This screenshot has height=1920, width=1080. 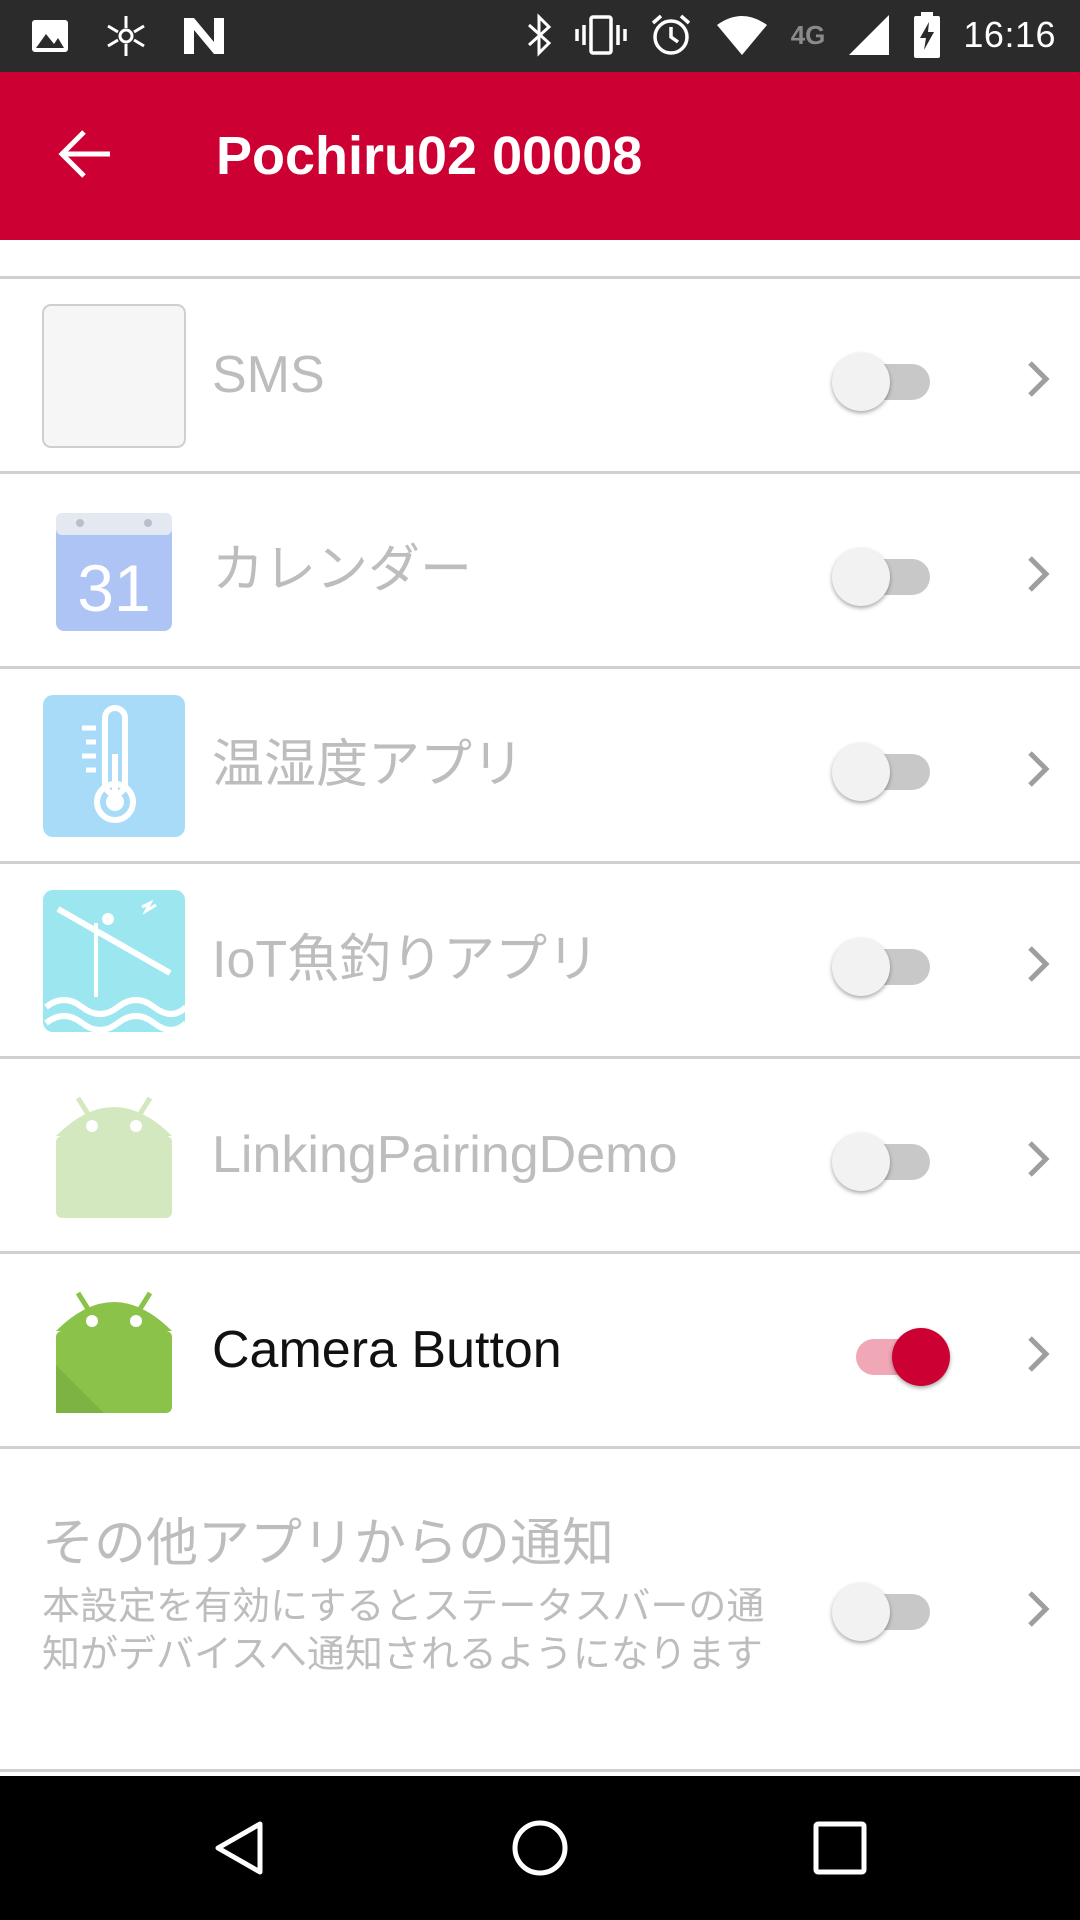 I want to click on nav-home-icon, so click(x=540, y=1848).